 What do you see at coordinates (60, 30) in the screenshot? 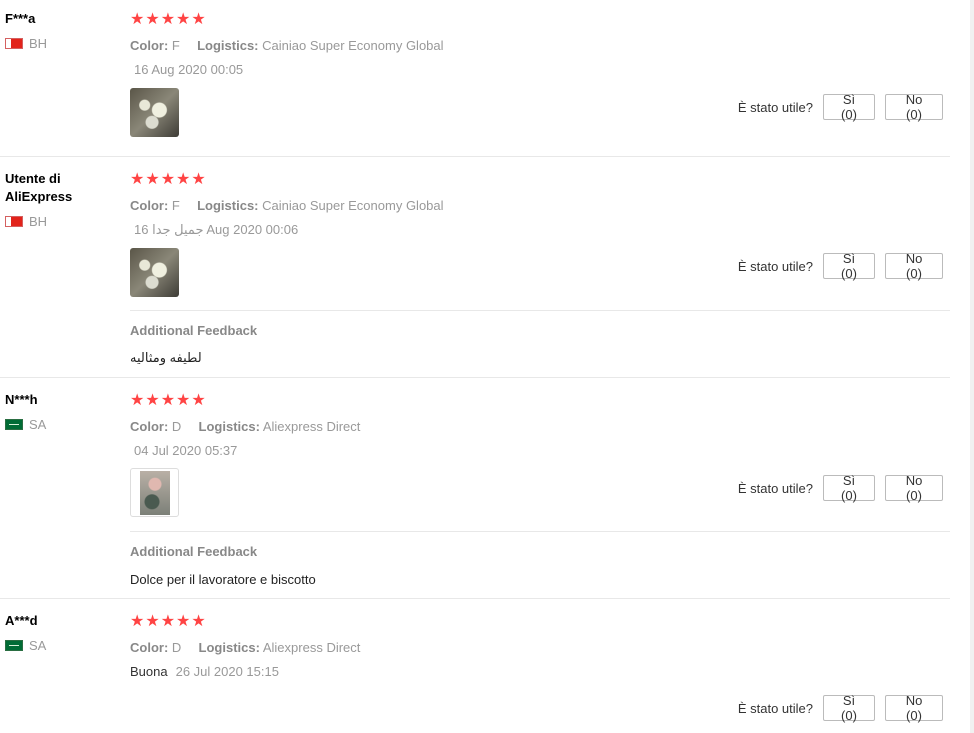
I see `reviewer-info: F***a BH` at bounding box center [60, 30].